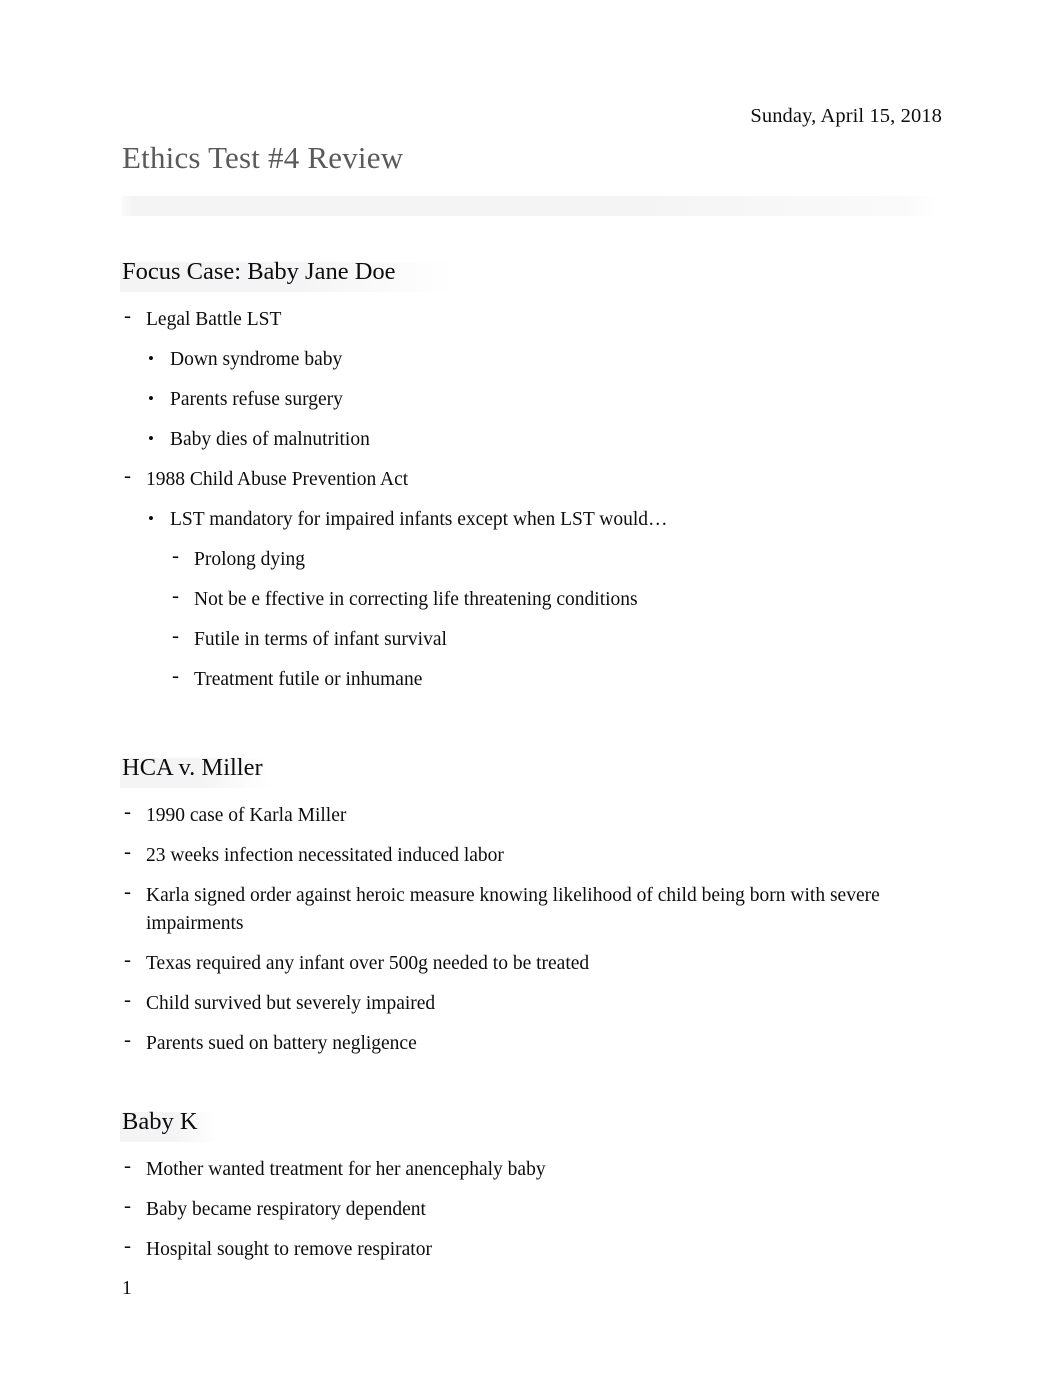 Image resolution: width=1062 pixels, height=1377 pixels. I want to click on title-highlight-band, so click(531, 206).